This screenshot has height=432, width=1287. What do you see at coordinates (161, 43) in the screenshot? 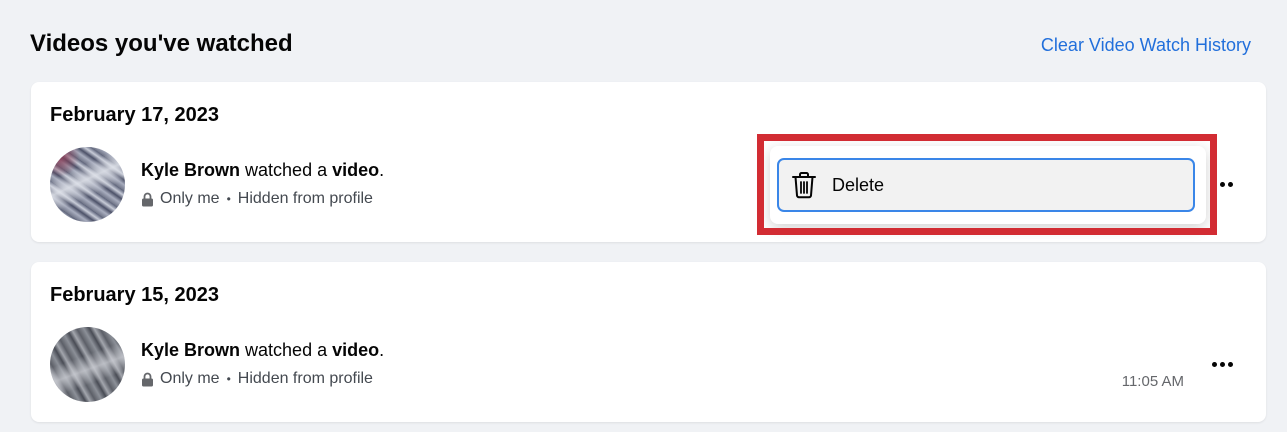
I see `page-title: Videos you've watched` at bounding box center [161, 43].